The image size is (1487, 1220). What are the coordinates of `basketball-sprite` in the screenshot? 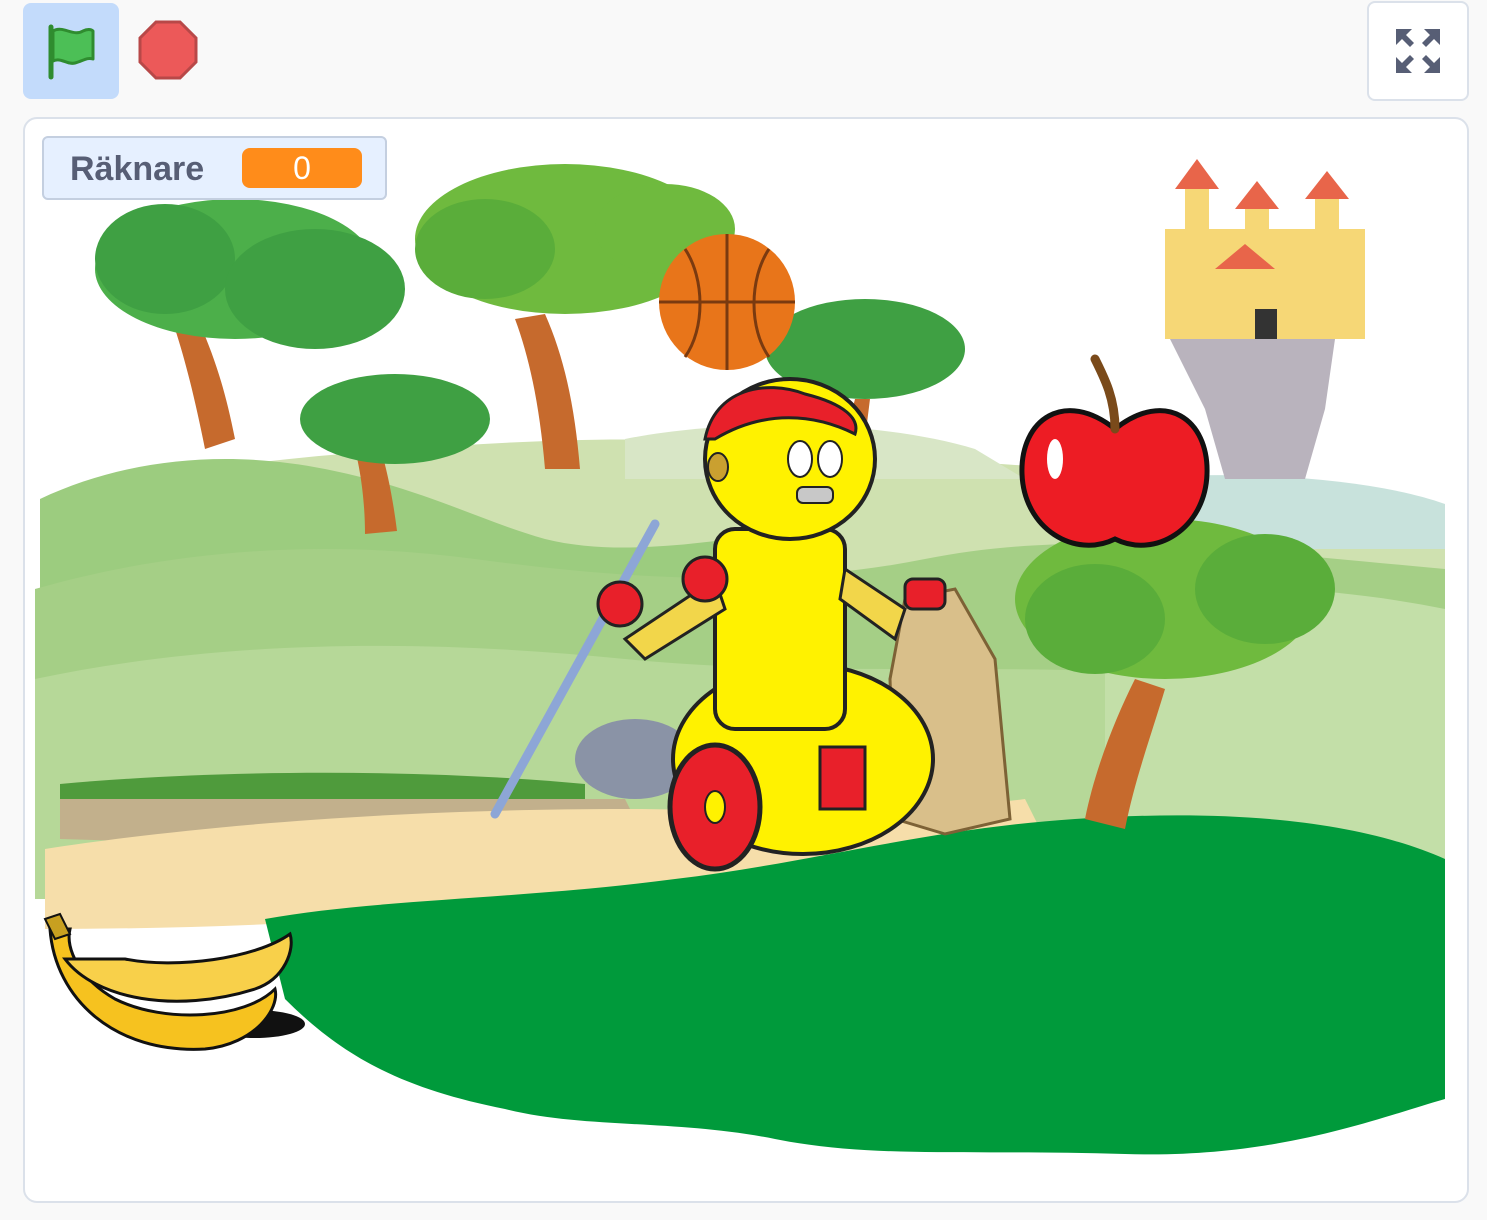 It's located at (727, 302).